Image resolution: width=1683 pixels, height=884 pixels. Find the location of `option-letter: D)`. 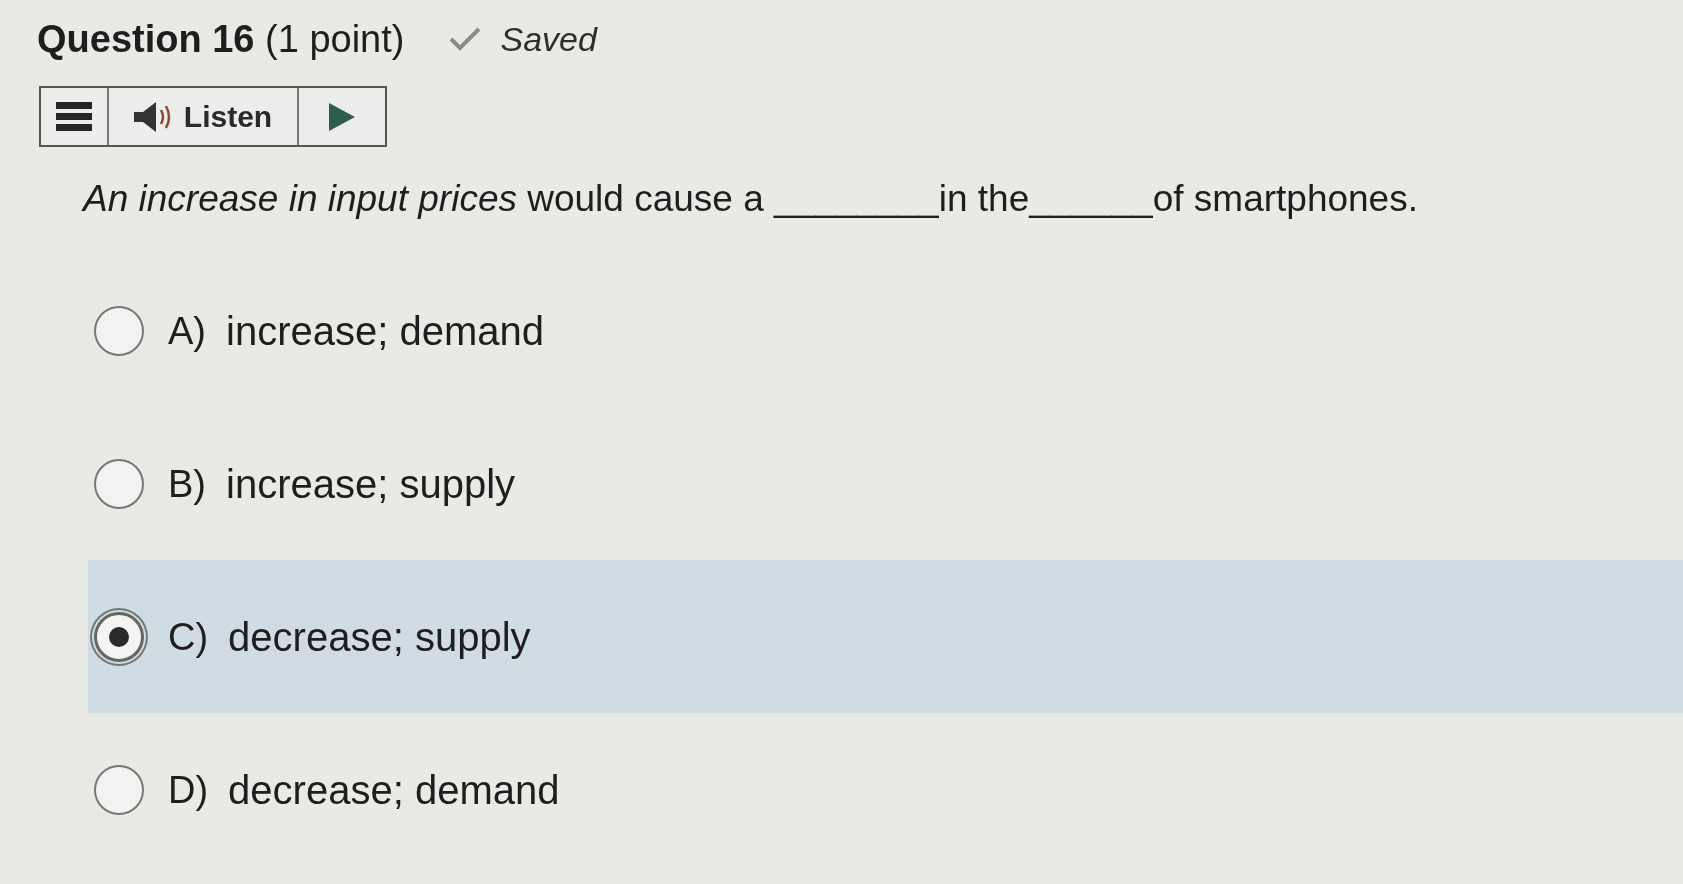

option-letter: D) is located at coordinates (188, 790).